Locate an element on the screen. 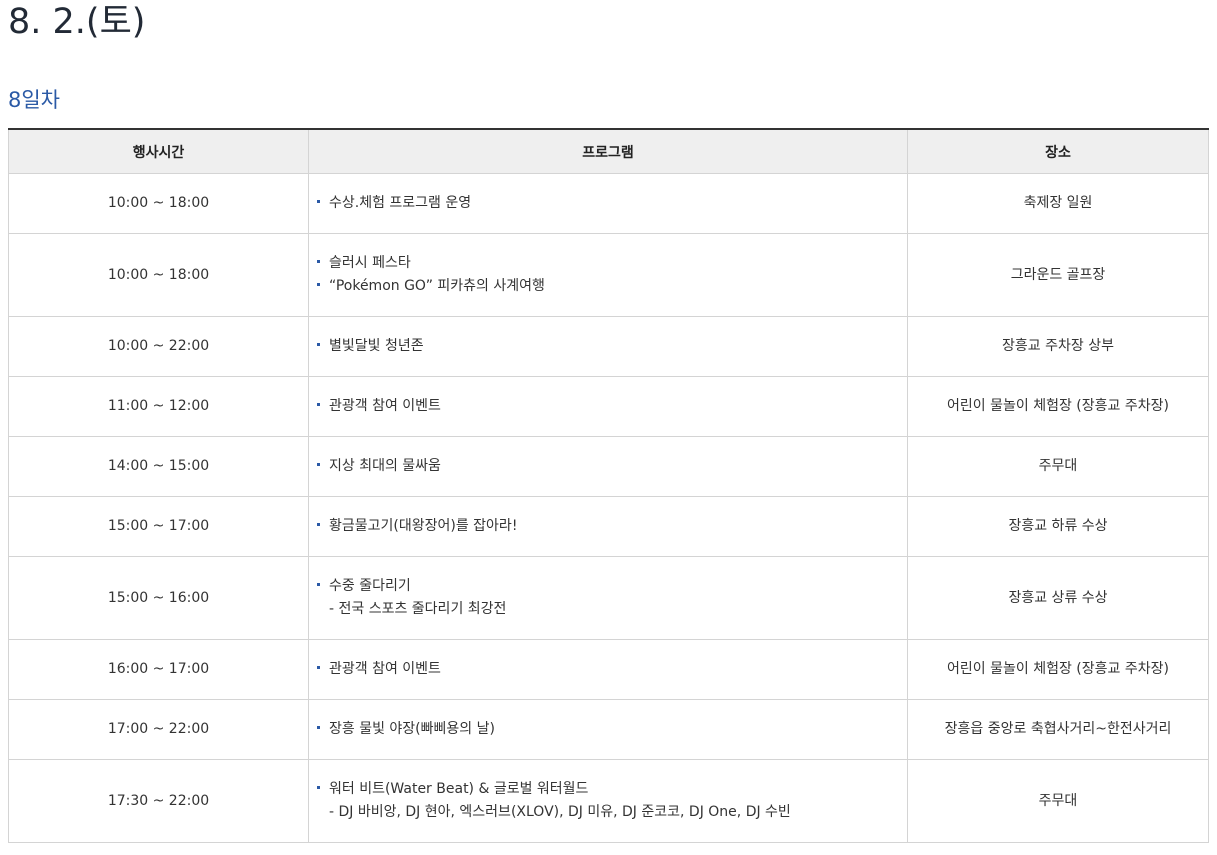  place-cell: 장흥교 주차장 상부 is located at coordinates (1058, 346).